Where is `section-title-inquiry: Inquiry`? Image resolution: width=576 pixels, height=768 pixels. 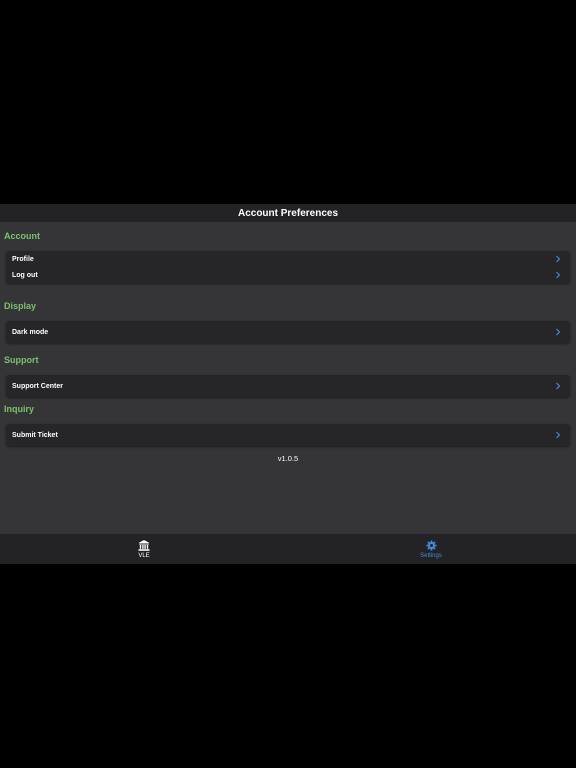 section-title-inquiry: Inquiry is located at coordinates (19, 409).